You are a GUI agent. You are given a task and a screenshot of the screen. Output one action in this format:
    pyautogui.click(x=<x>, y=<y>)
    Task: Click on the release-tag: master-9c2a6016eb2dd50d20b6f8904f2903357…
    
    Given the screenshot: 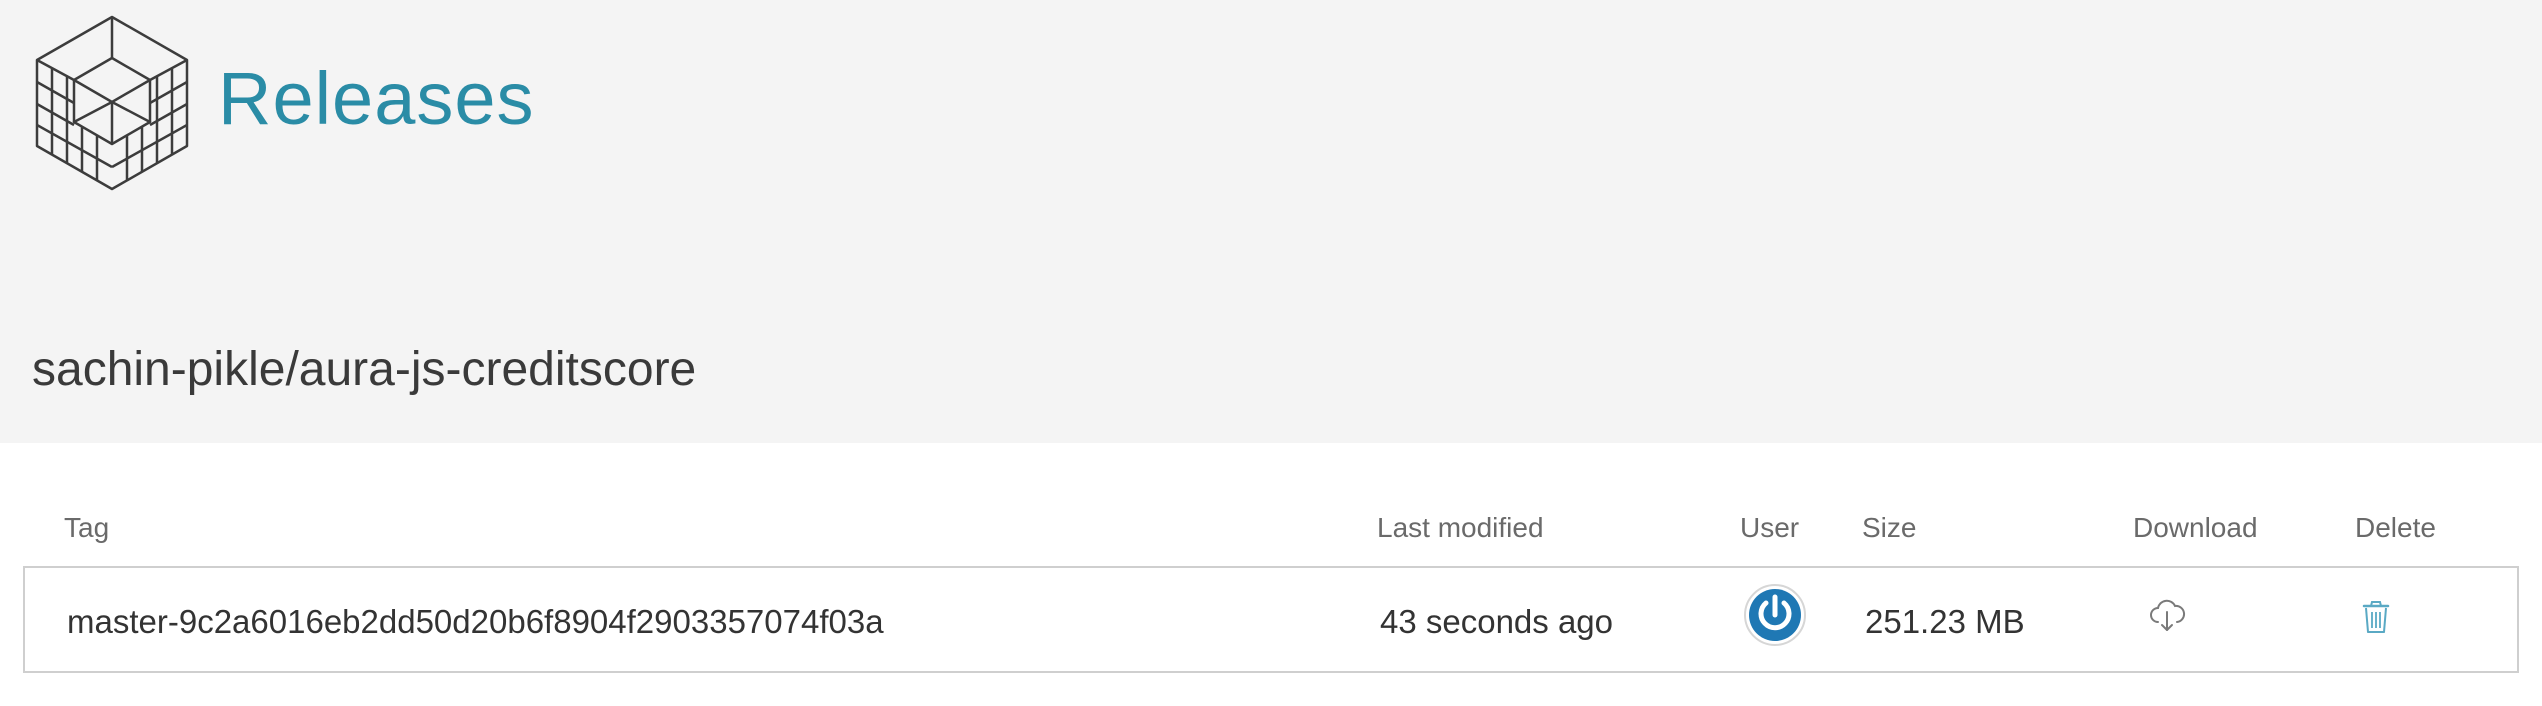 What is the action you would take?
    pyautogui.click(x=475, y=621)
    